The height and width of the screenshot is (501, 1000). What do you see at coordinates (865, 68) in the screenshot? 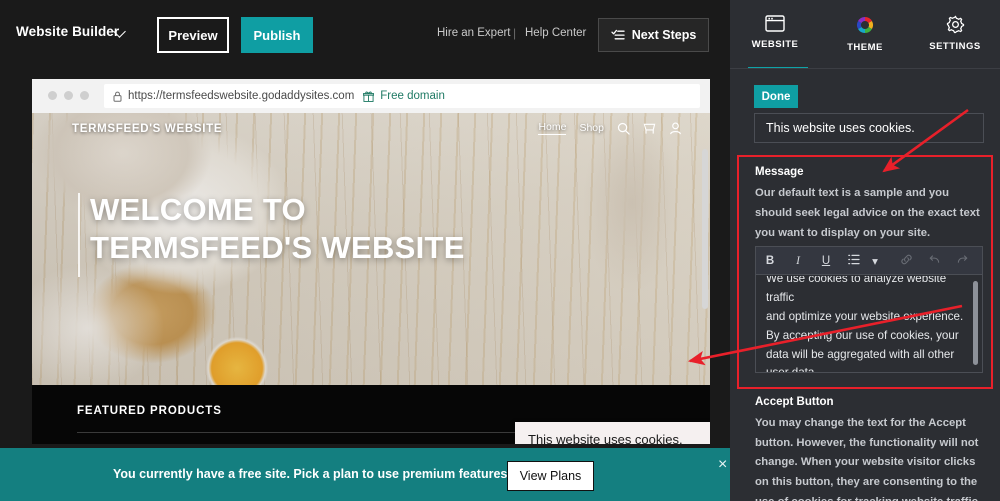
I see `sidebar-tabs-divider` at bounding box center [865, 68].